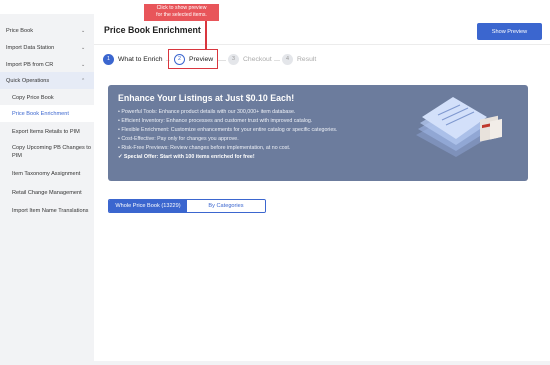 The height and width of the screenshot is (365, 550). Describe the element at coordinates (148, 206) in the screenshot. I see `whole-price-book-option: Whole Price Book (13229)` at that location.